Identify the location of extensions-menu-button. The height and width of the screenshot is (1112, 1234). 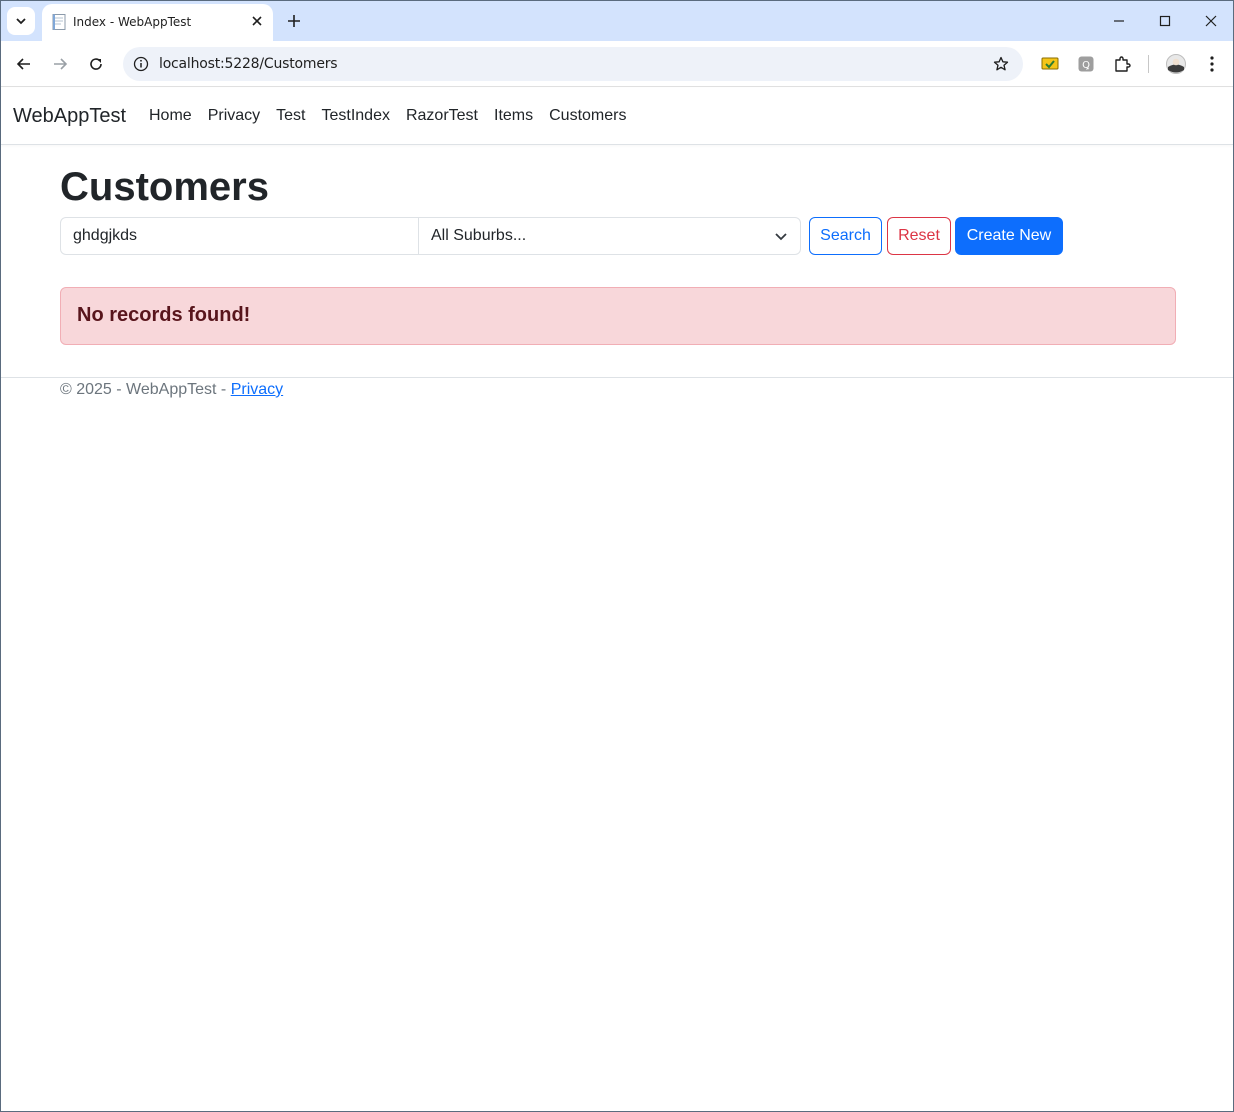
(1122, 64).